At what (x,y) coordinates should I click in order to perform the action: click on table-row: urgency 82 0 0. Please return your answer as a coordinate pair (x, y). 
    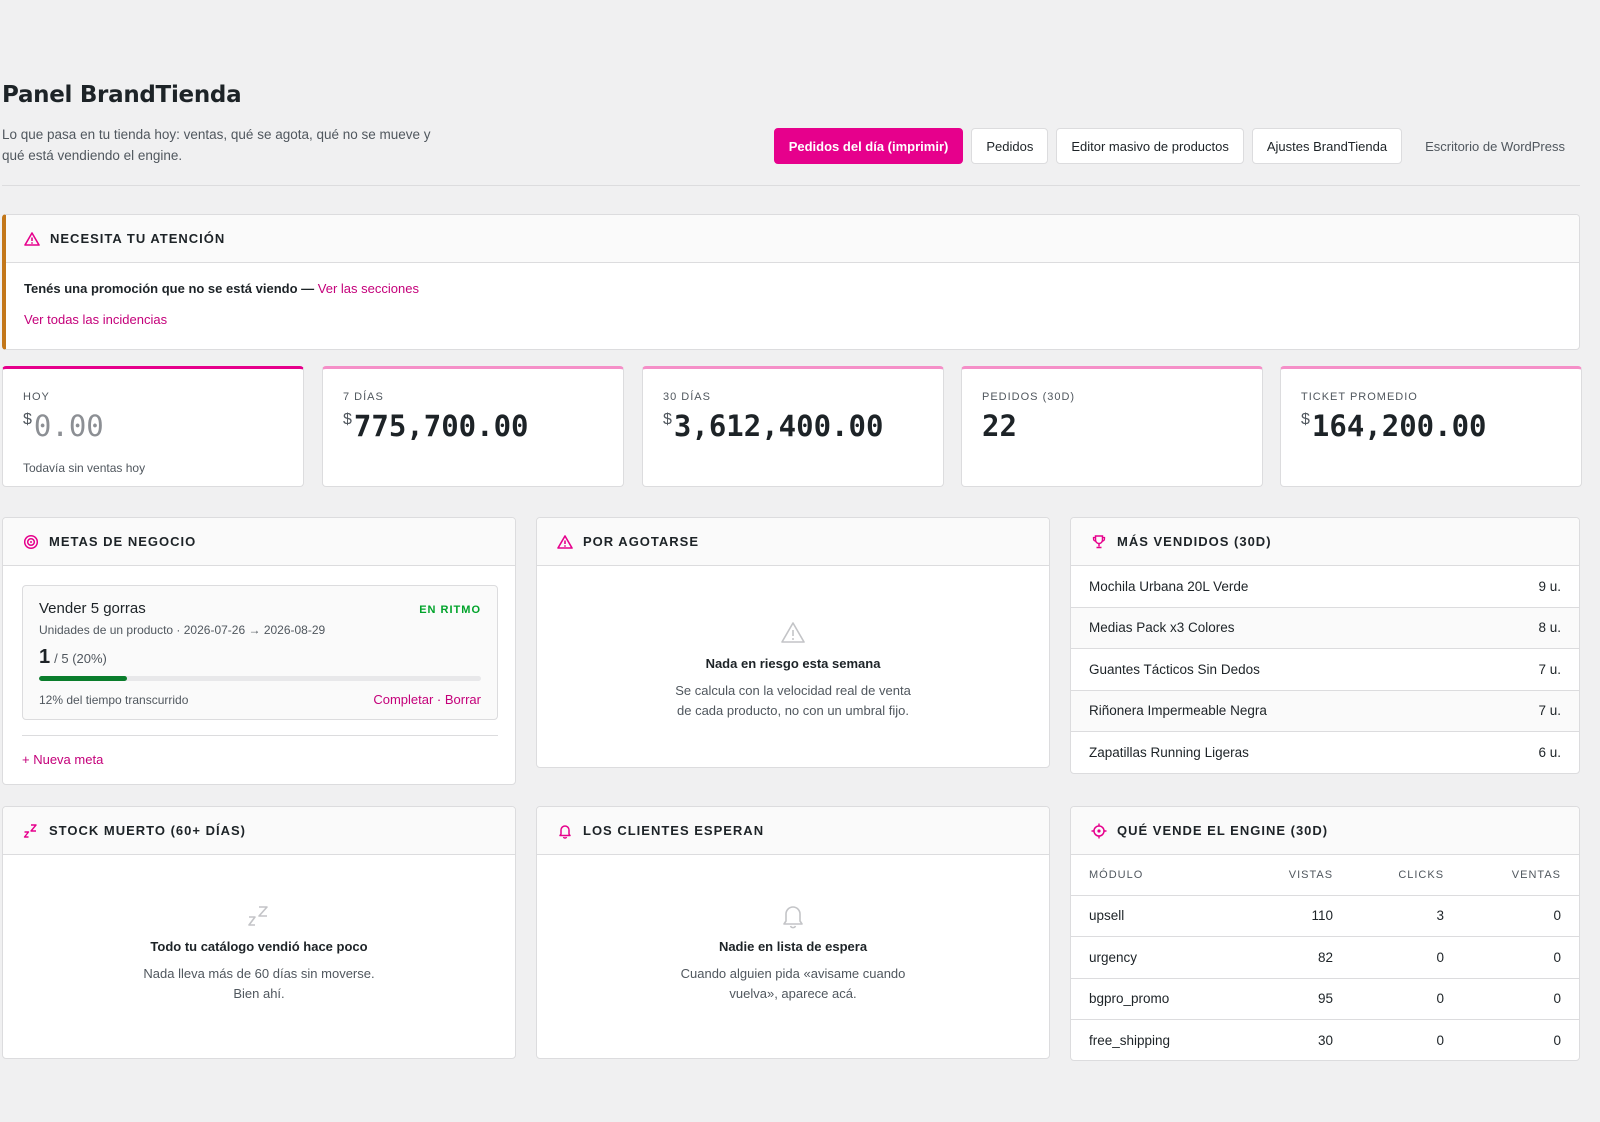
    Looking at the image, I should click on (1325, 957).